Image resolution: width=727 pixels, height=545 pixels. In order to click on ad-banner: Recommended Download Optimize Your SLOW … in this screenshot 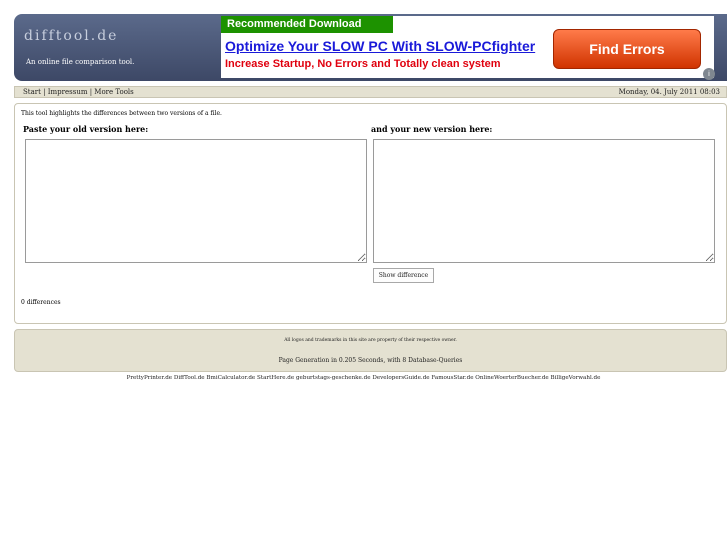, I will do `click(468, 48)`.